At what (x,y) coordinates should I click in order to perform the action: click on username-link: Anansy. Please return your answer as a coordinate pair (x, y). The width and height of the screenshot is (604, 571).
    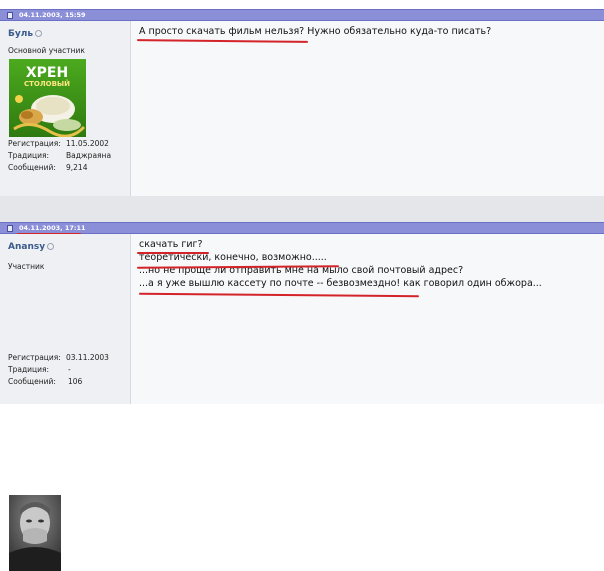
    Looking at the image, I should click on (31, 247).